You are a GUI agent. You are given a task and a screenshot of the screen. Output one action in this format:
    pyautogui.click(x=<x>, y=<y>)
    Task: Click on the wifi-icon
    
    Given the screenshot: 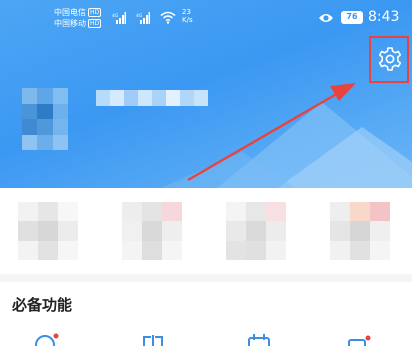 What is the action you would take?
    pyautogui.click(x=168, y=17)
    